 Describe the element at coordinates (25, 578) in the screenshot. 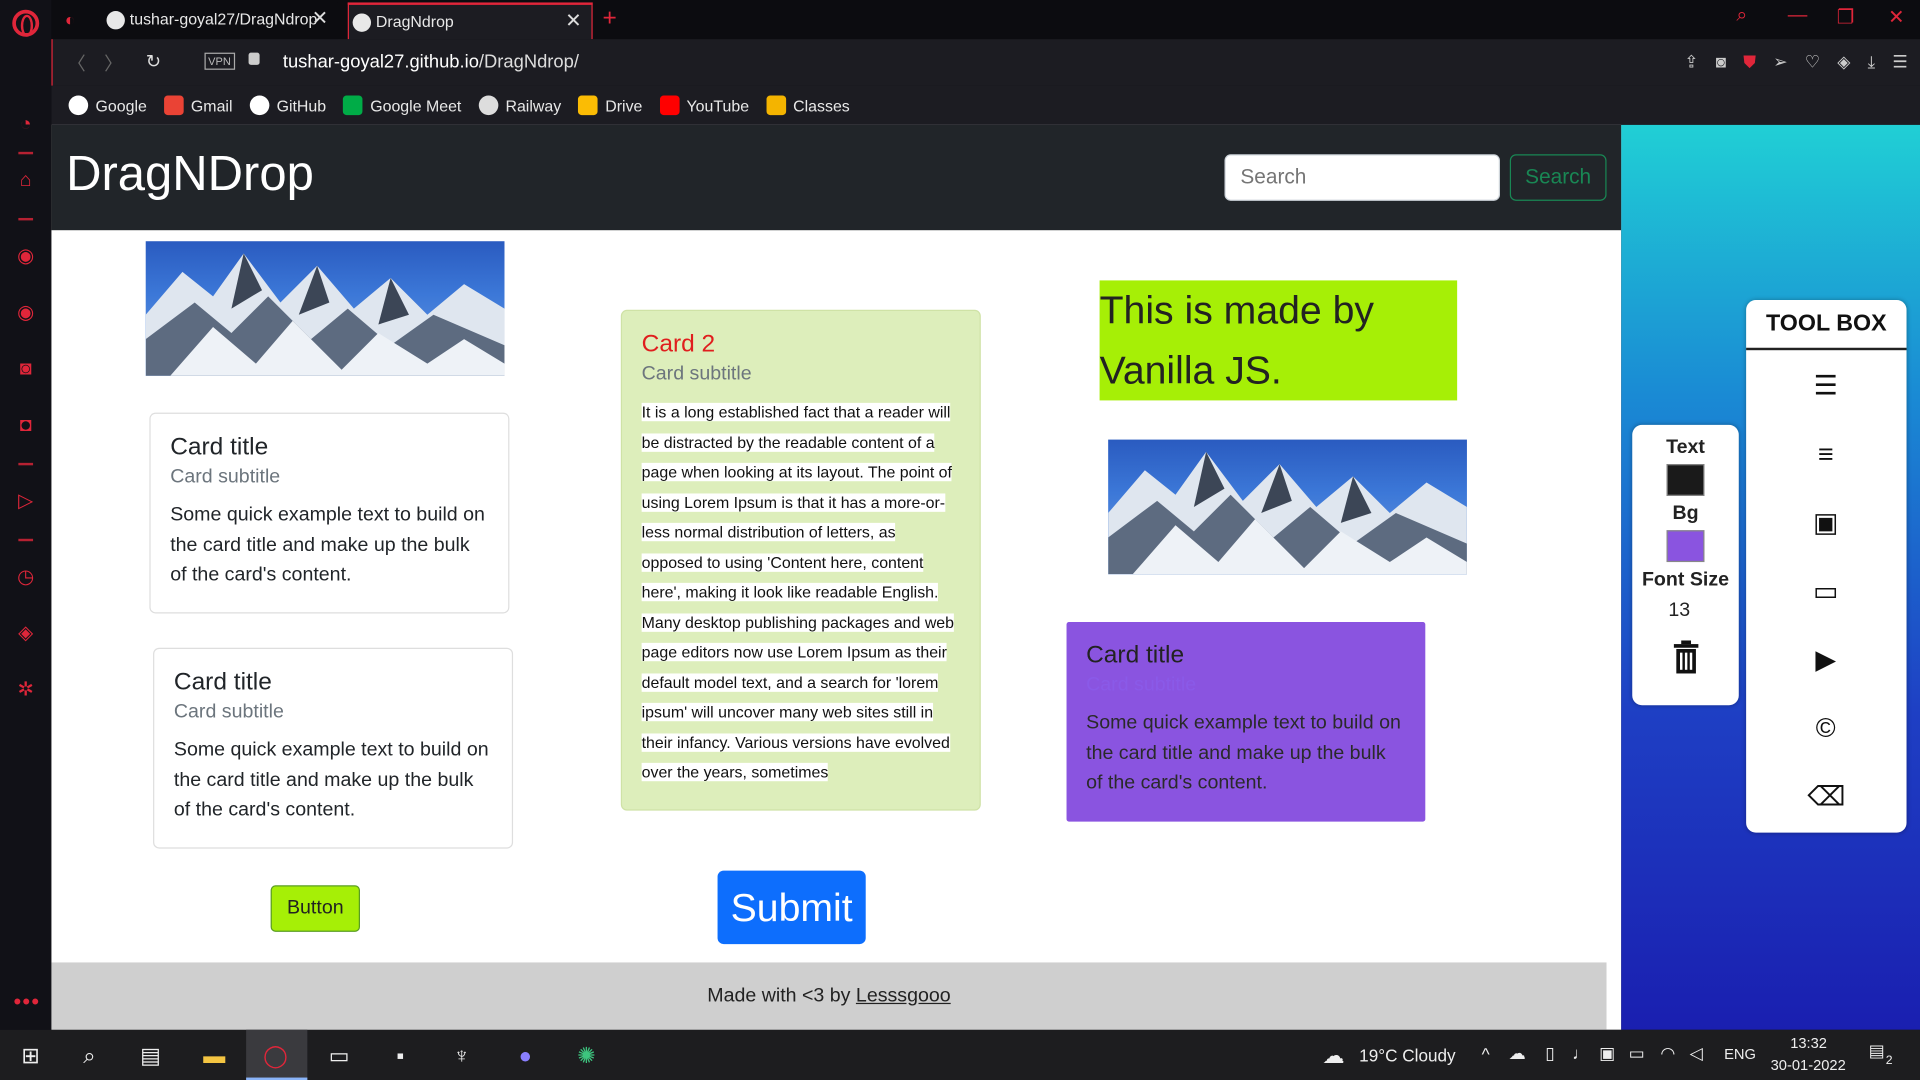

I see `history-icon: ◷` at that location.